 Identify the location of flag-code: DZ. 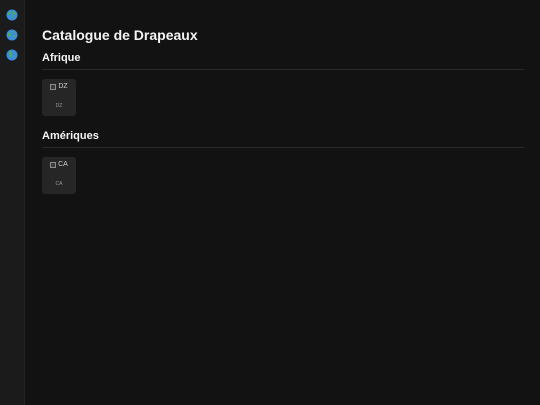
(59, 106).